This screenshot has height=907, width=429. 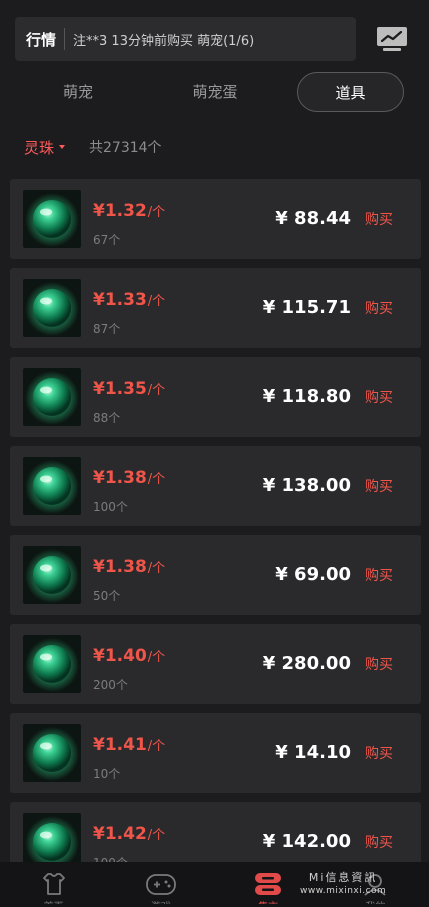 I want to click on unit-price: ¥1.32/个, so click(x=129, y=211).